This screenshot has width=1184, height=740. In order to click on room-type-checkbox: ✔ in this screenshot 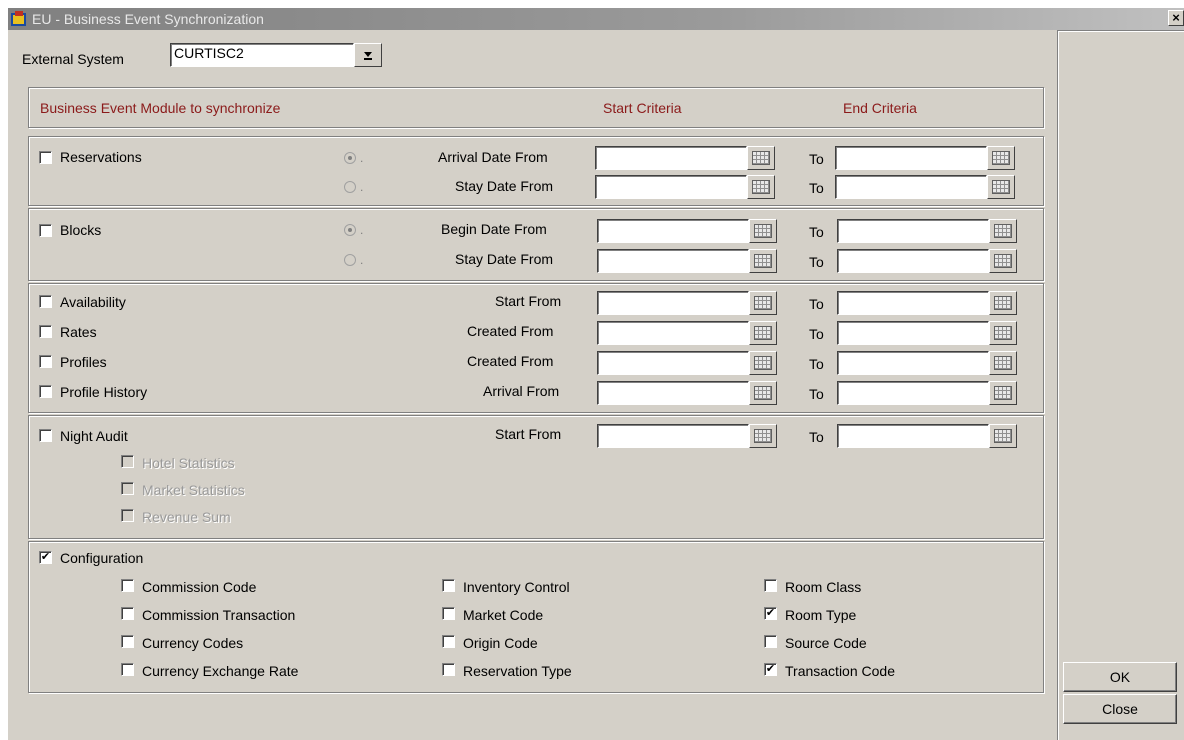, I will do `click(770, 613)`.